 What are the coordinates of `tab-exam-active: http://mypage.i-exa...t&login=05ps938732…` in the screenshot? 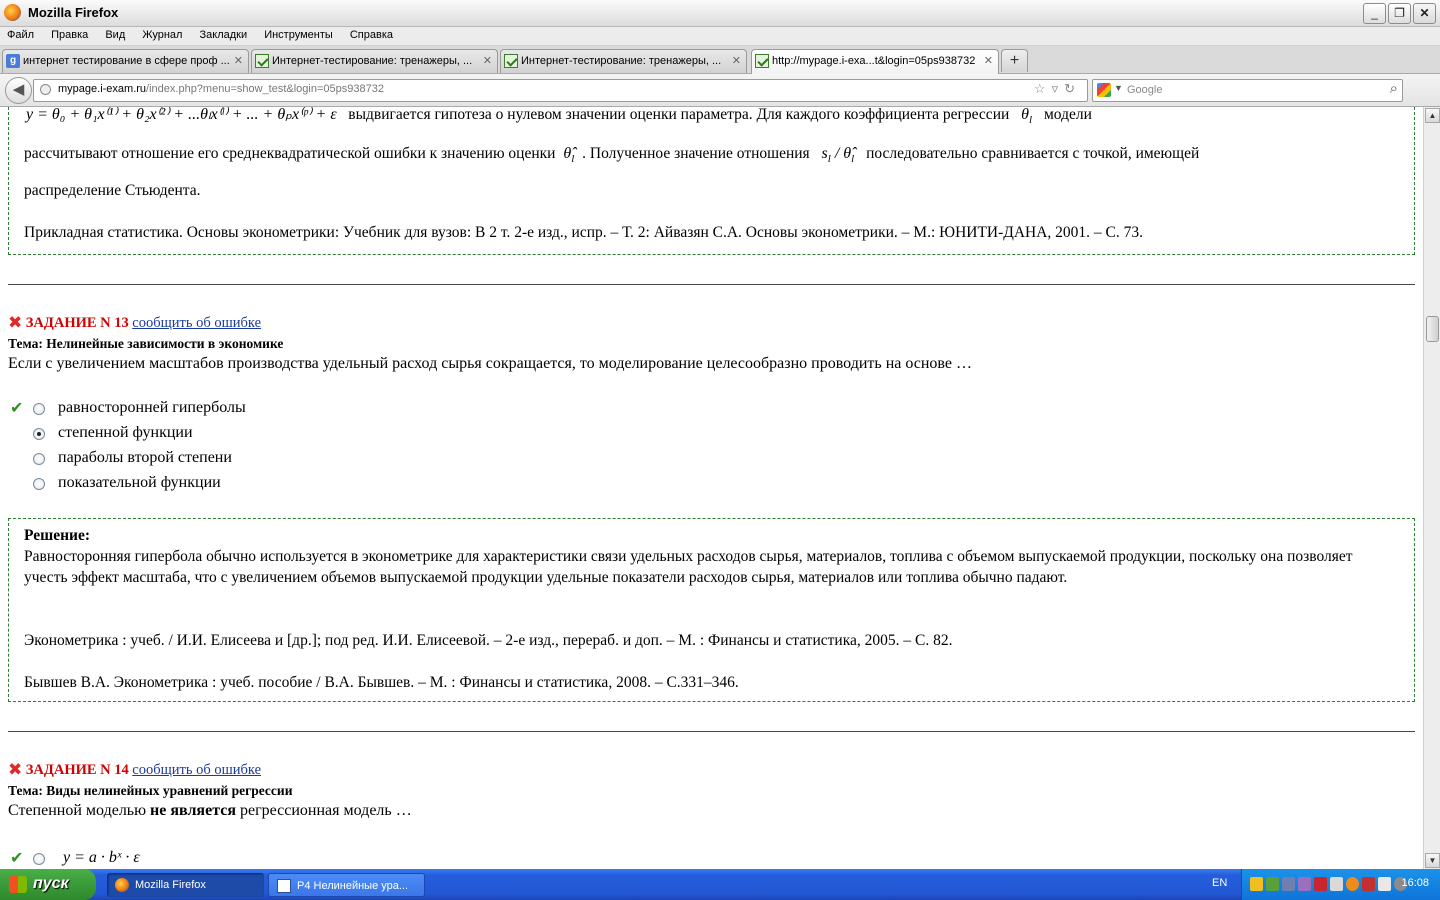 It's located at (875, 61).